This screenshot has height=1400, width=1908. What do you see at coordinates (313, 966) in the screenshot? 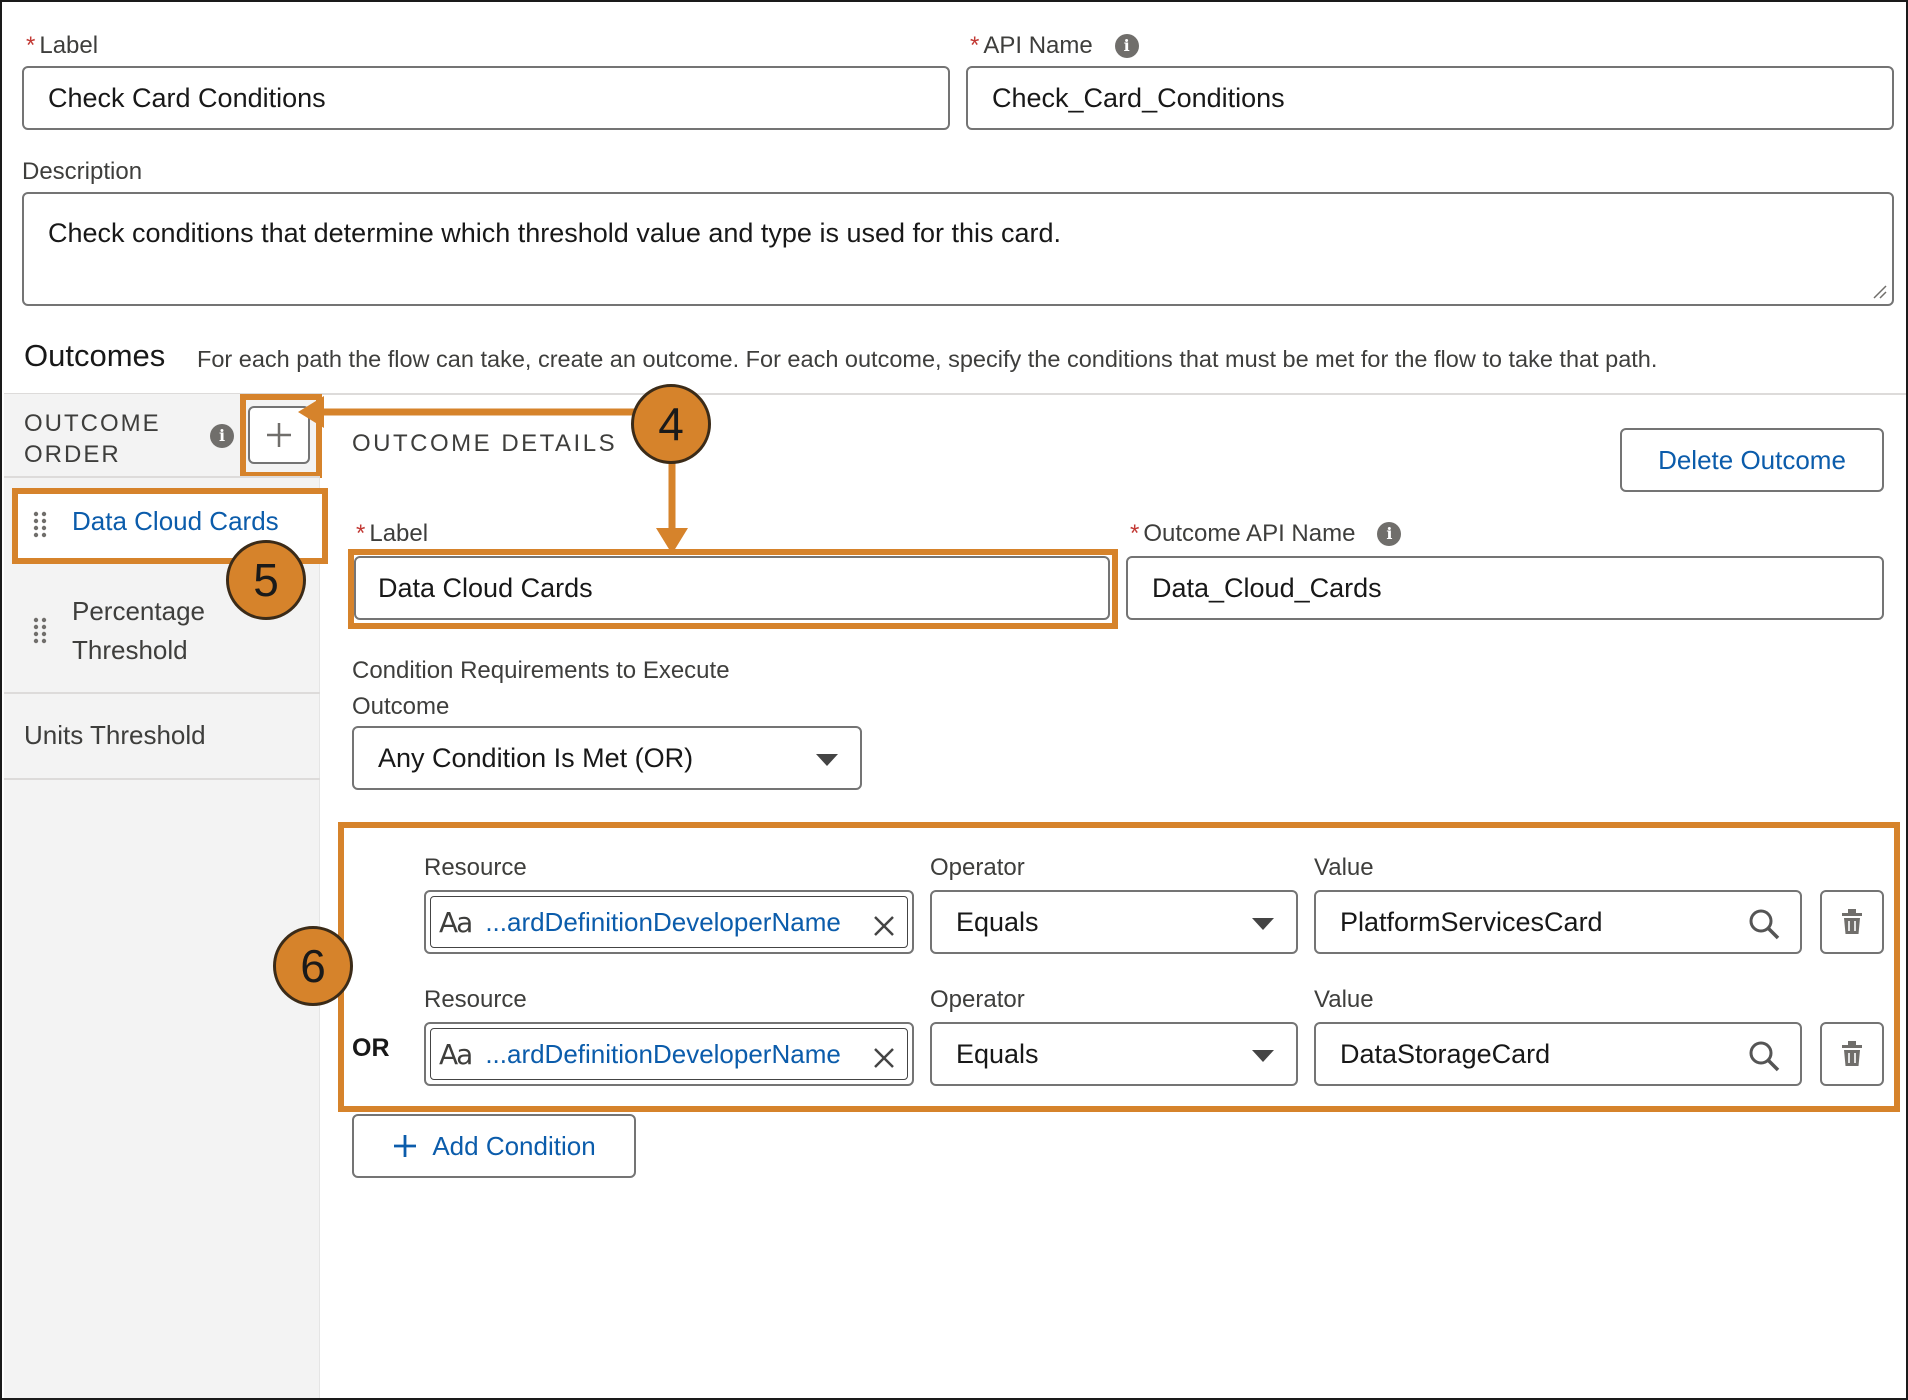
I see `callout-6: 6` at bounding box center [313, 966].